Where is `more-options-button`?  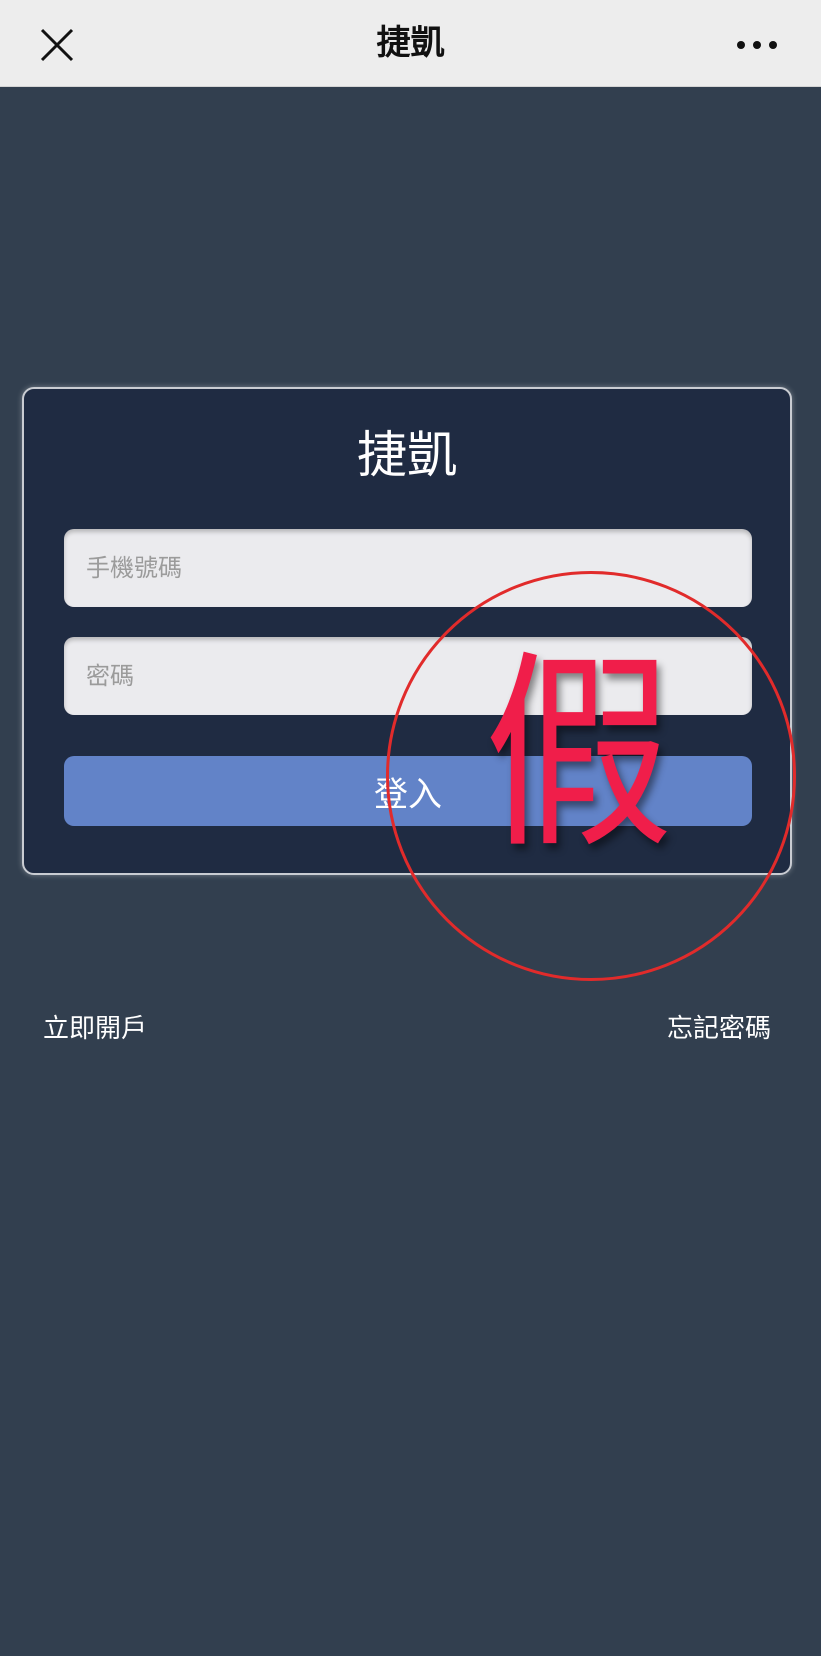
more-options-button is located at coordinates (757, 45).